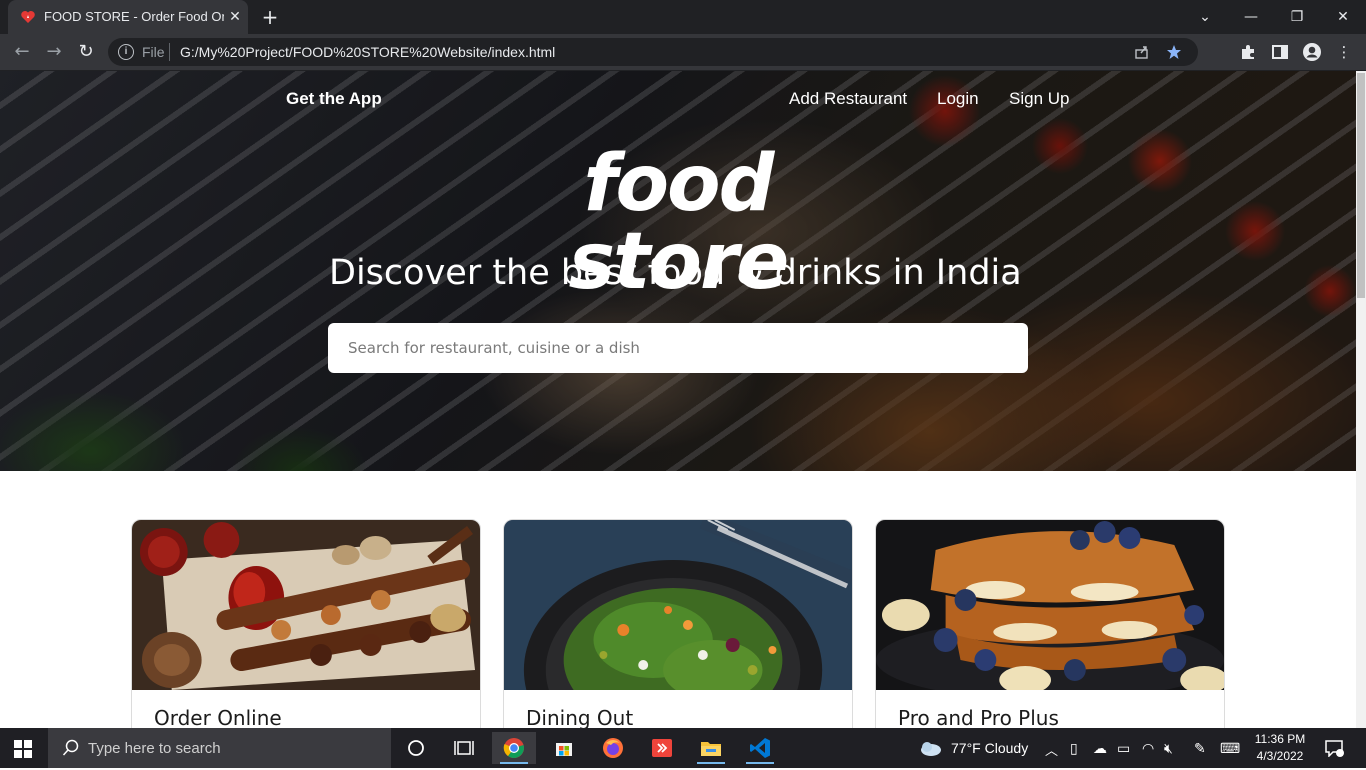  Describe the element at coordinates (1050, 605) in the screenshot. I see `pro-plus-image` at that location.